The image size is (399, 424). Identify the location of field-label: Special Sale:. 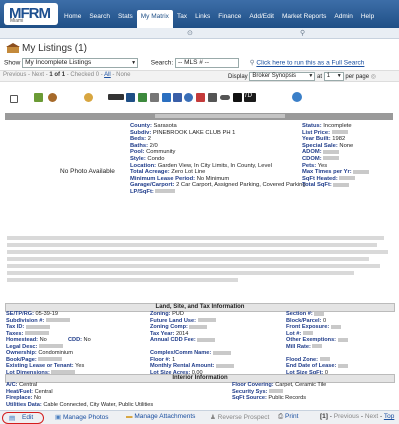
(320, 145).